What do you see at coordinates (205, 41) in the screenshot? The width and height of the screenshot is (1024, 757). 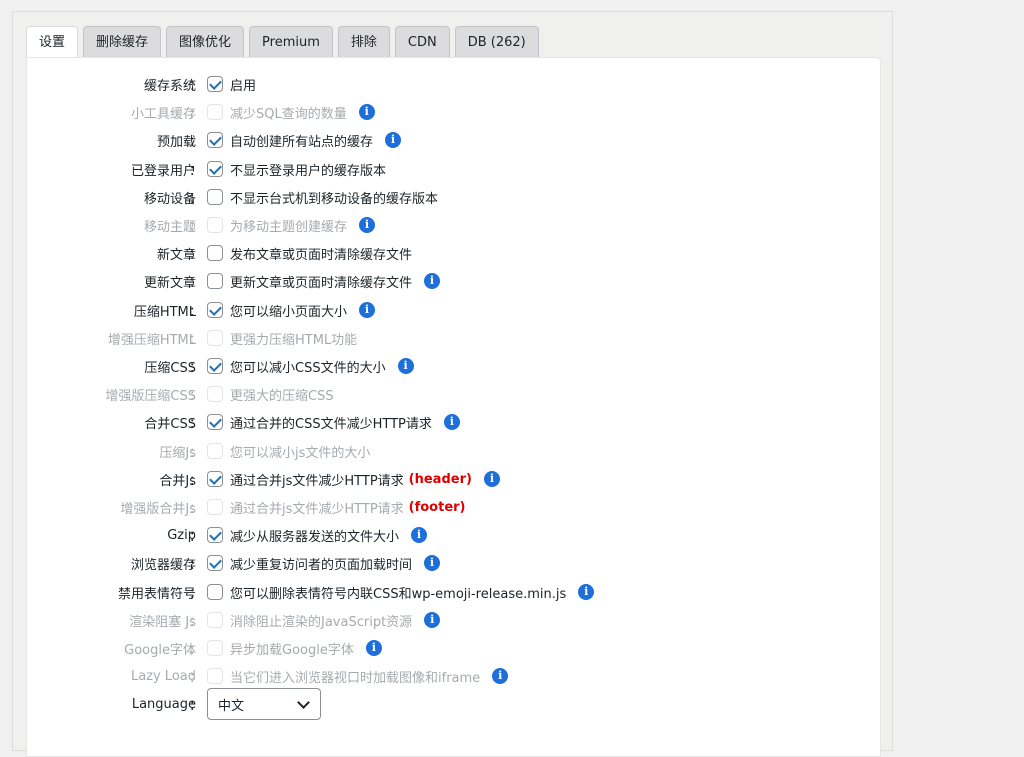 I see `tab-2: 图像优化` at bounding box center [205, 41].